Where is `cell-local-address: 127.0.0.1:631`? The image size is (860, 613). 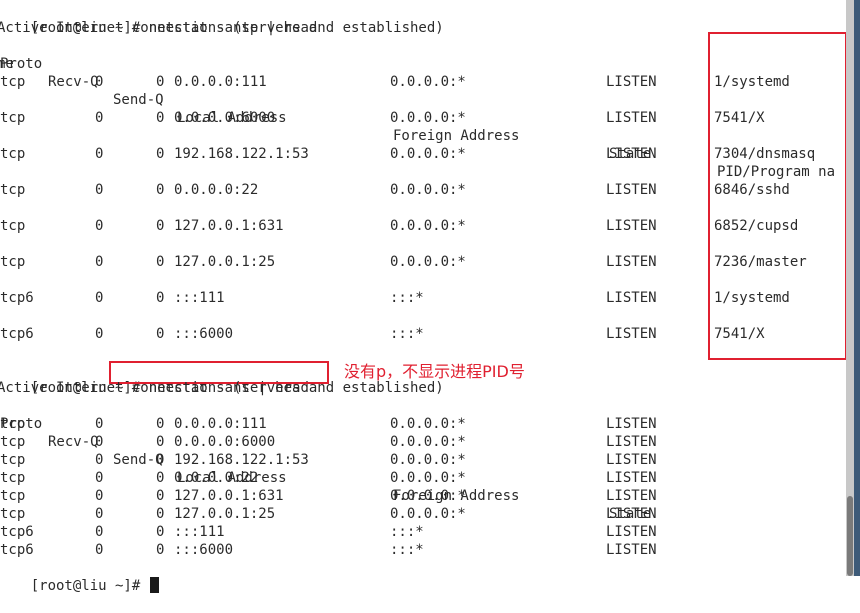 cell-local-address: 127.0.0.1:631 is located at coordinates (229, 226).